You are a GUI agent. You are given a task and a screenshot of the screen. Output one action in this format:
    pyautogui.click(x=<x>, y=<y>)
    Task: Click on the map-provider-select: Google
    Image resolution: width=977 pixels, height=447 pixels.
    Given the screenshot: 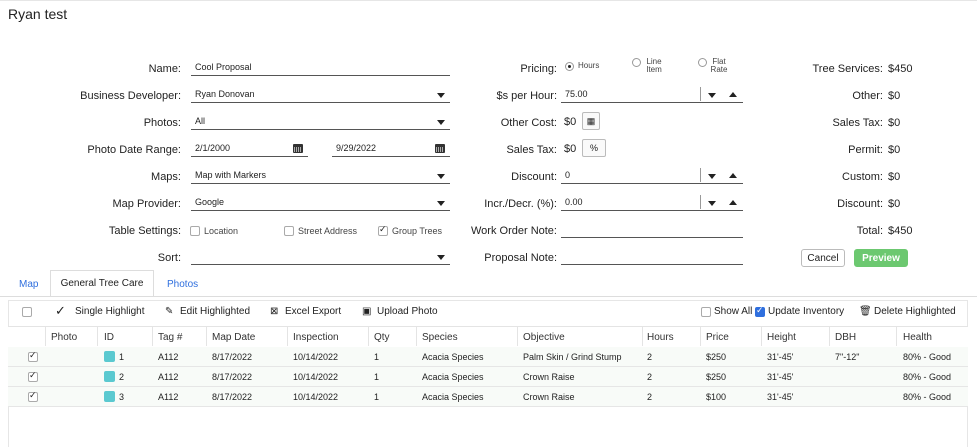 What is the action you would take?
    pyautogui.click(x=320, y=203)
    